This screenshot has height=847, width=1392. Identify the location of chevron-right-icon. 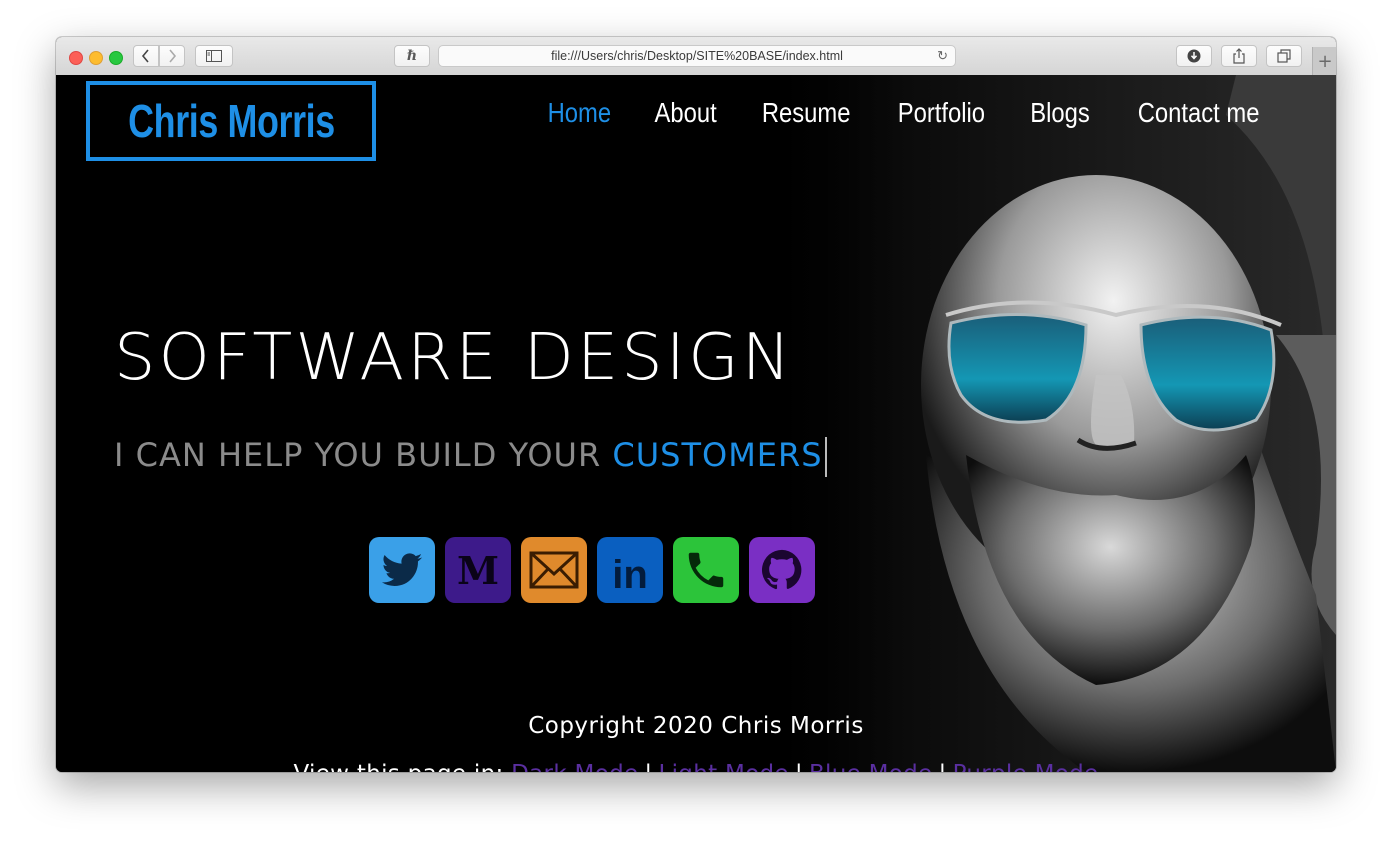
(173, 56).